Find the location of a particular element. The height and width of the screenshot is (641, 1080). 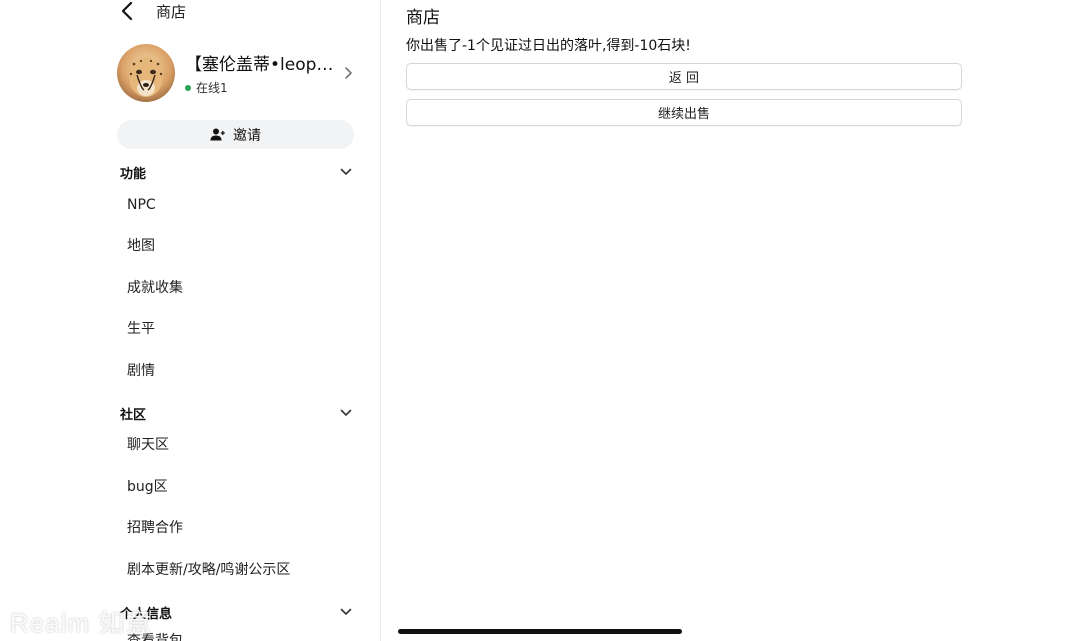

chevron-left-icon is located at coordinates (127, 11).